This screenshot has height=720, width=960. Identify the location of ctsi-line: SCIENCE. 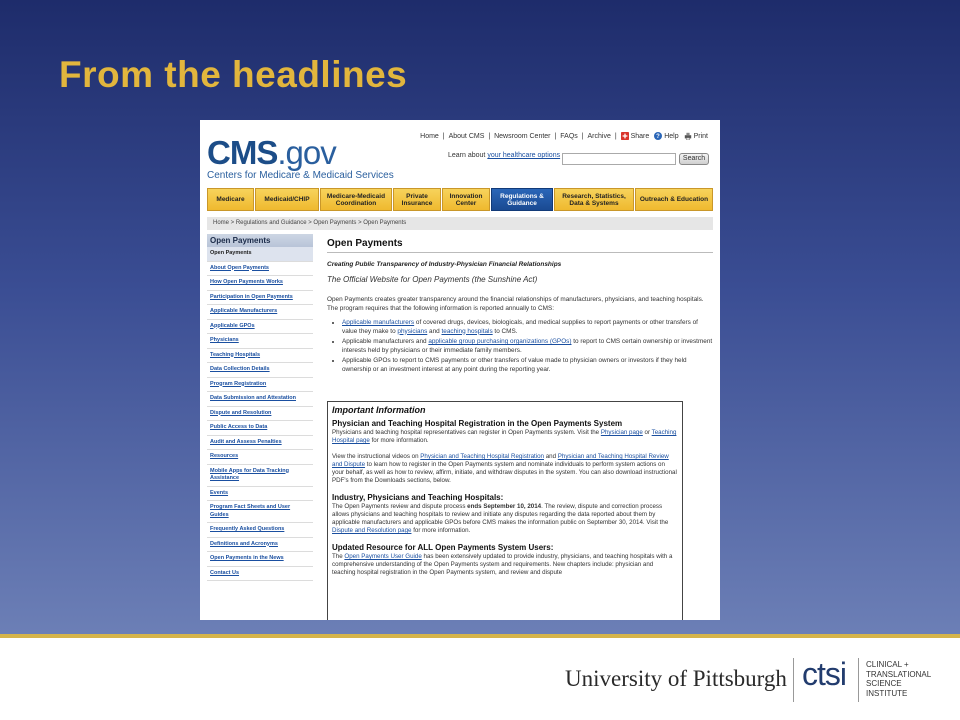
(884, 683).